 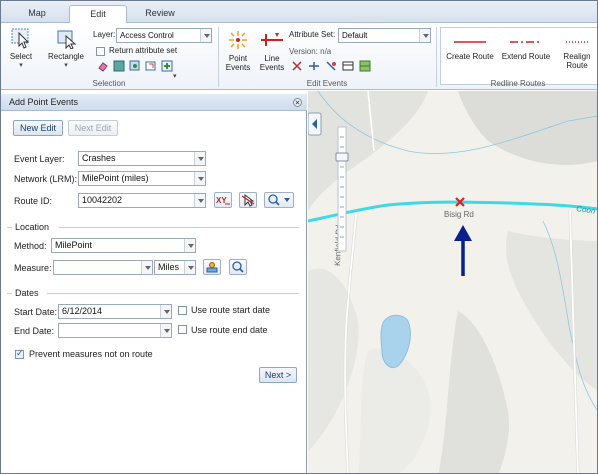 What do you see at coordinates (297, 102) in the screenshot?
I see `close-icon` at bounding box center [297, 102].